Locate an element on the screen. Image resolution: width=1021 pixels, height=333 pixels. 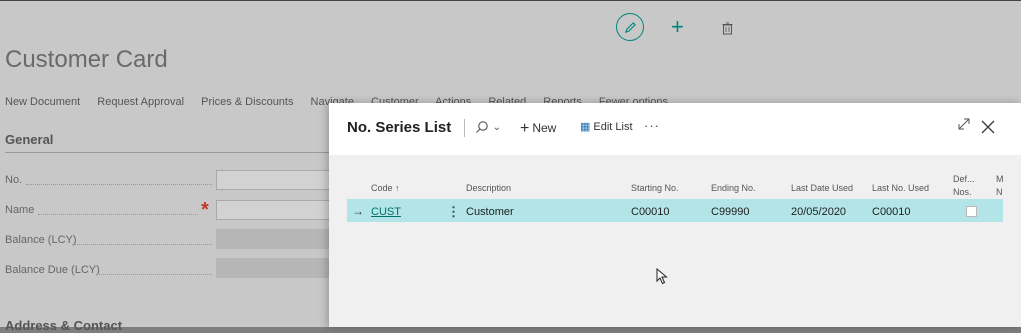
required-indicator: * is located at coordinates (205, 210).